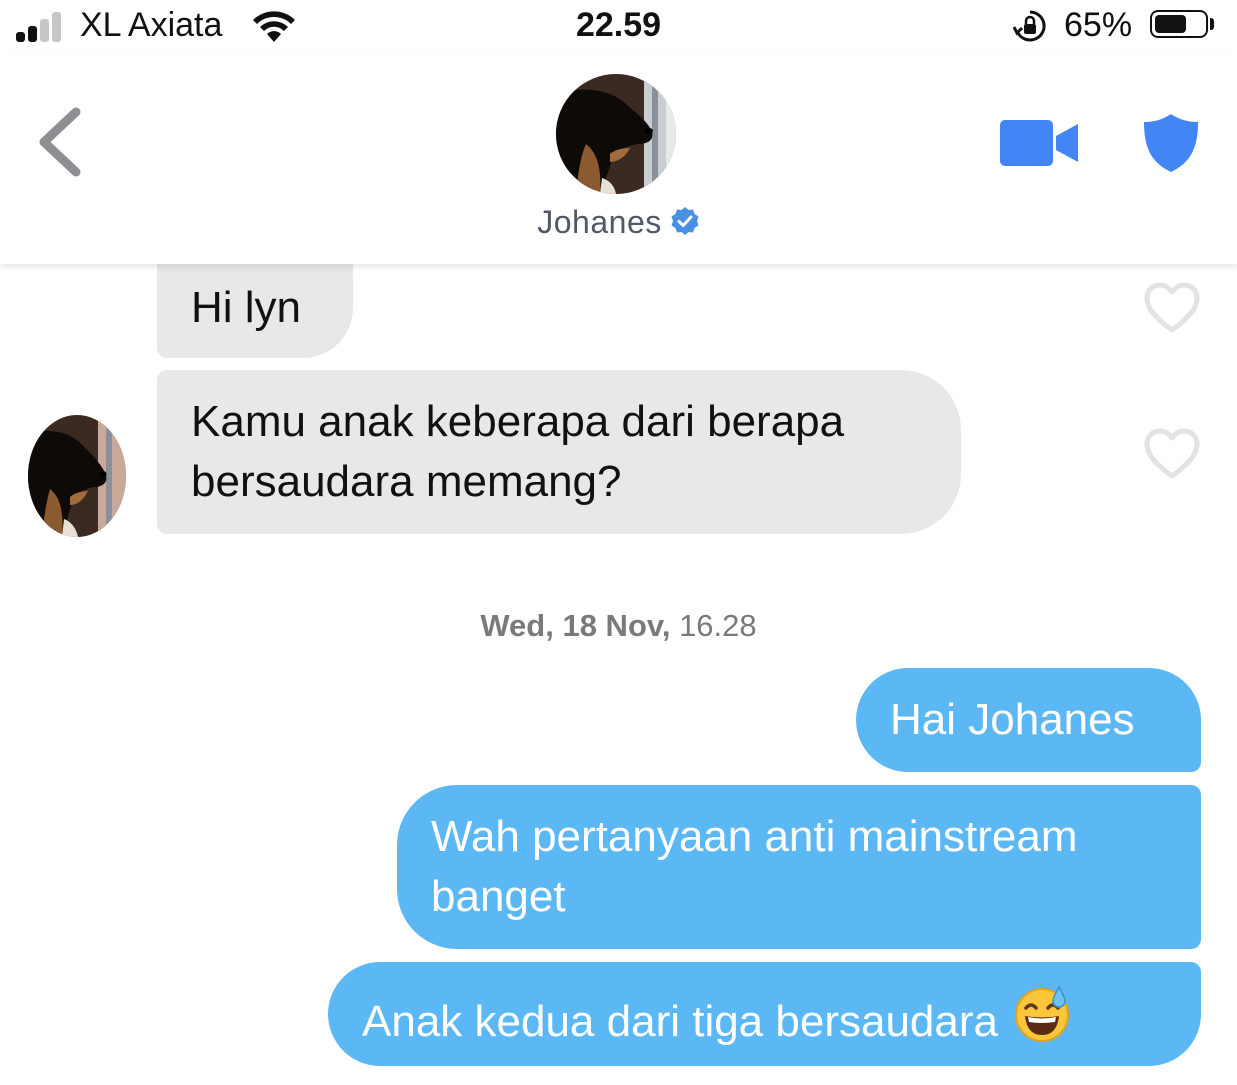 The height and width of the screenshot is (1085, 1237). Describe the element at coordinates (754, 836) in the screenshot. I see `message-line: Wah pertanyaan anti mainstream` at that location.